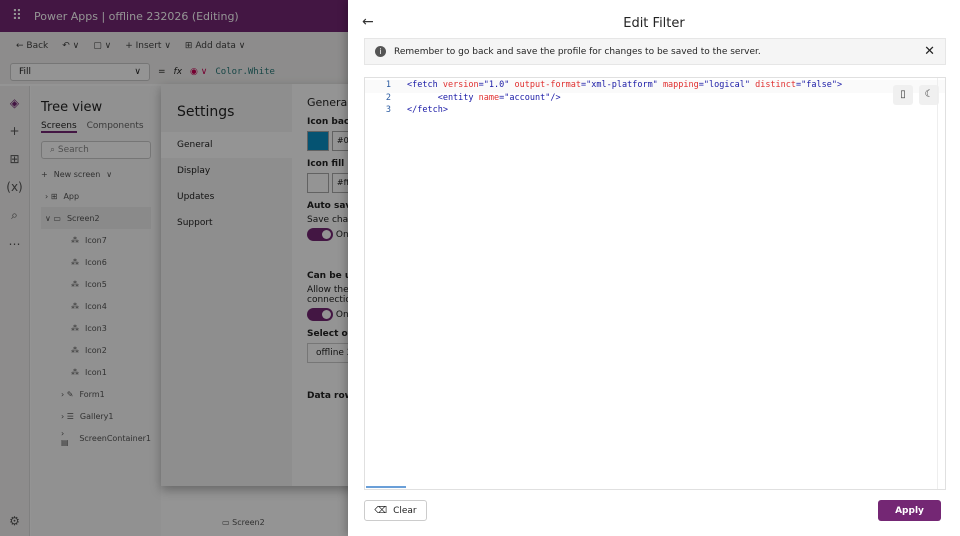 This screenshot has width=960, height=536. I want to click on code-token: "false", so click(819, 85).